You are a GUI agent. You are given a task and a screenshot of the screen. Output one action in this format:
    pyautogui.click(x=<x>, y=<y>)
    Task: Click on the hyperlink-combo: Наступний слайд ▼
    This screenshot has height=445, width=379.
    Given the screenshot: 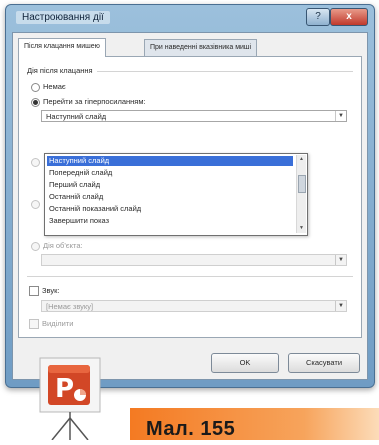 What is the action you would take?
    pyautogui.click(x=194, y=116)
    